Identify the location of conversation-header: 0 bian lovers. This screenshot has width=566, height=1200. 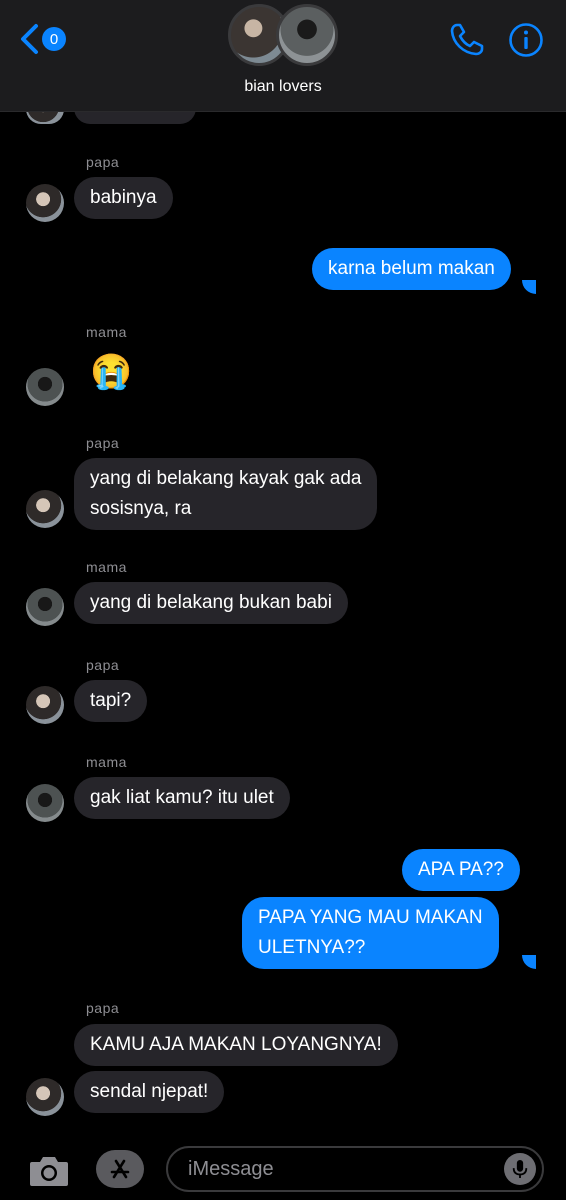
(283, 56).